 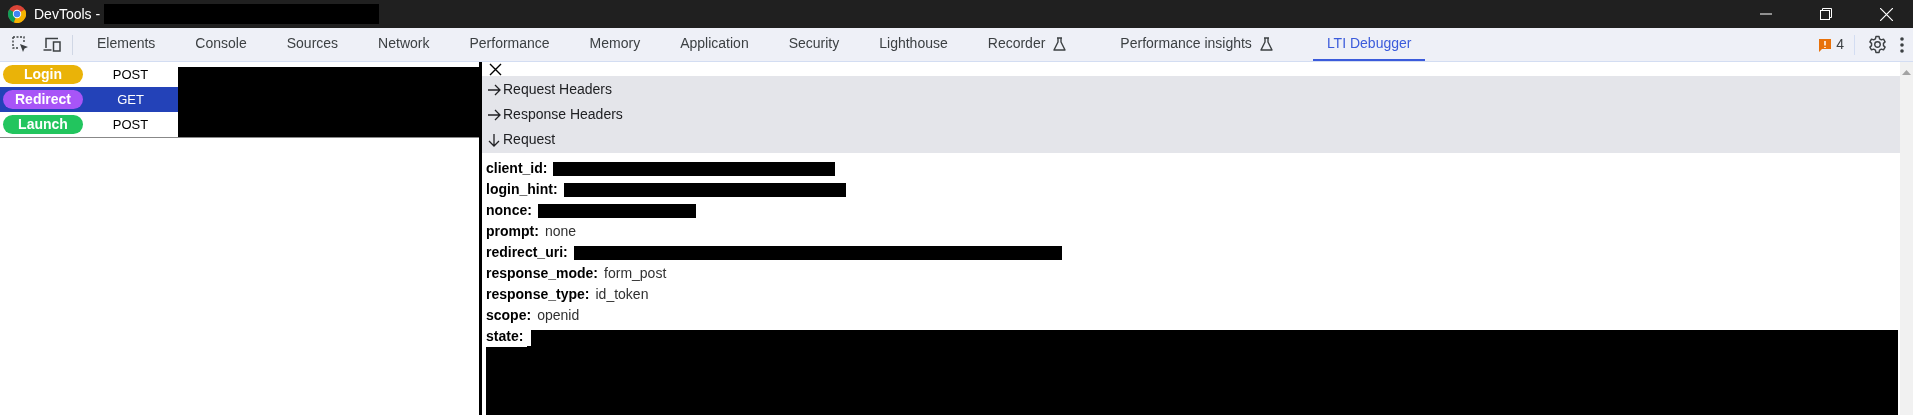 What do you see at coordinates (1825, 44) in the screenshot?
I see `issue-flag-icon` at bounding box center [1825, 44].